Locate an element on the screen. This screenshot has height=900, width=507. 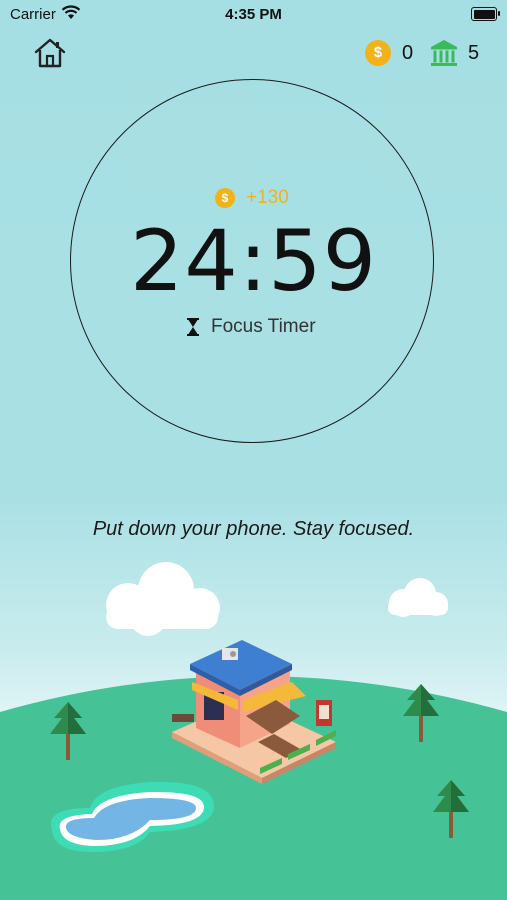
coin-icon: $ is located at coordinates (378, 53).